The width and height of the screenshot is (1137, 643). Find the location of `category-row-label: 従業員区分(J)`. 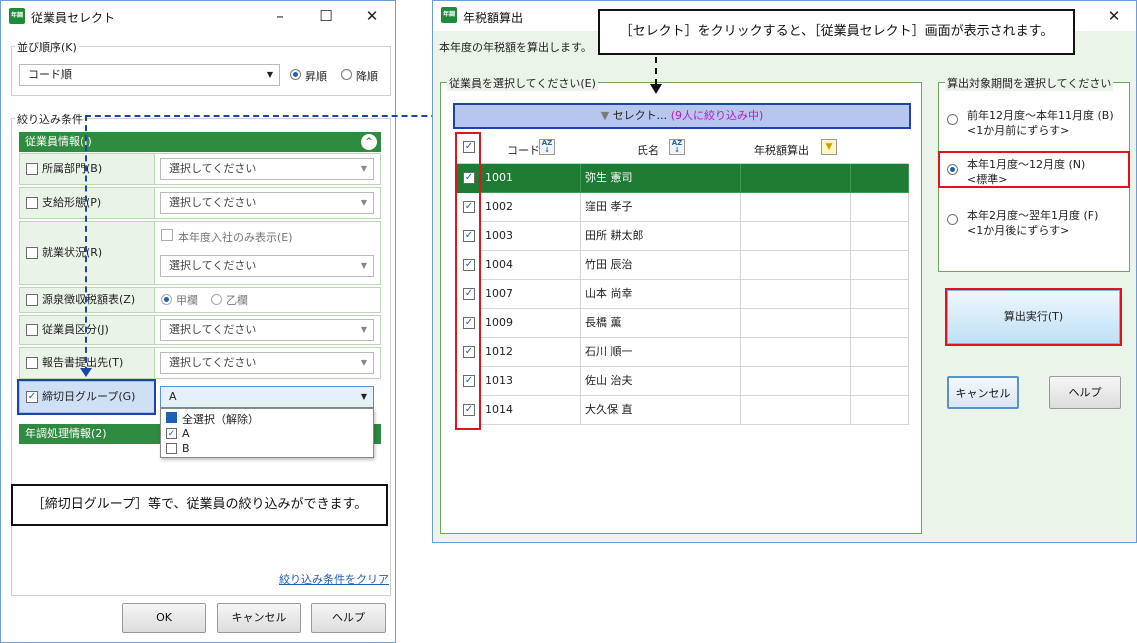

category-row-label: 従業員区分(J) is located at coordinates (87, 330).